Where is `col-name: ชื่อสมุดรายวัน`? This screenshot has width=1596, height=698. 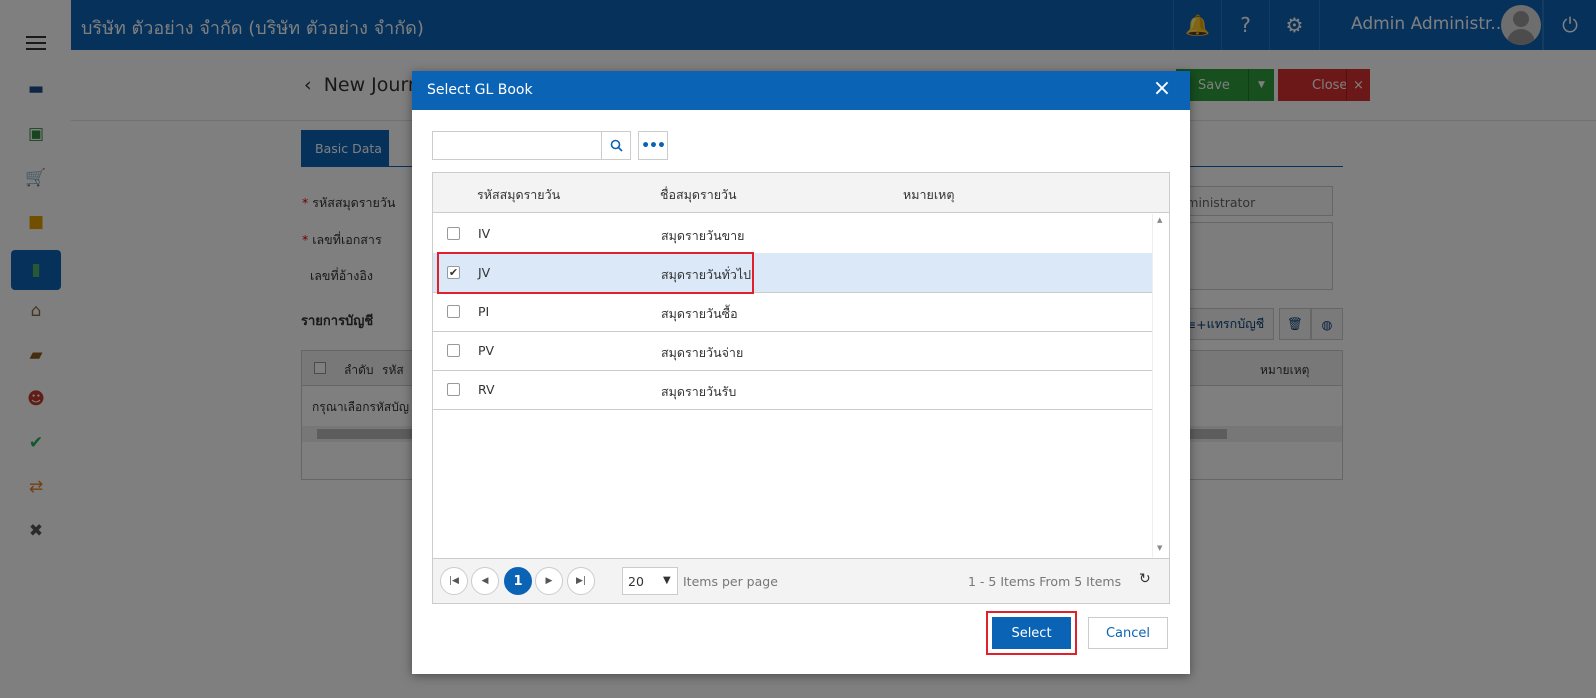 col-name: ชื่อสมุดรายวัน is located at coordinates (698, 195).